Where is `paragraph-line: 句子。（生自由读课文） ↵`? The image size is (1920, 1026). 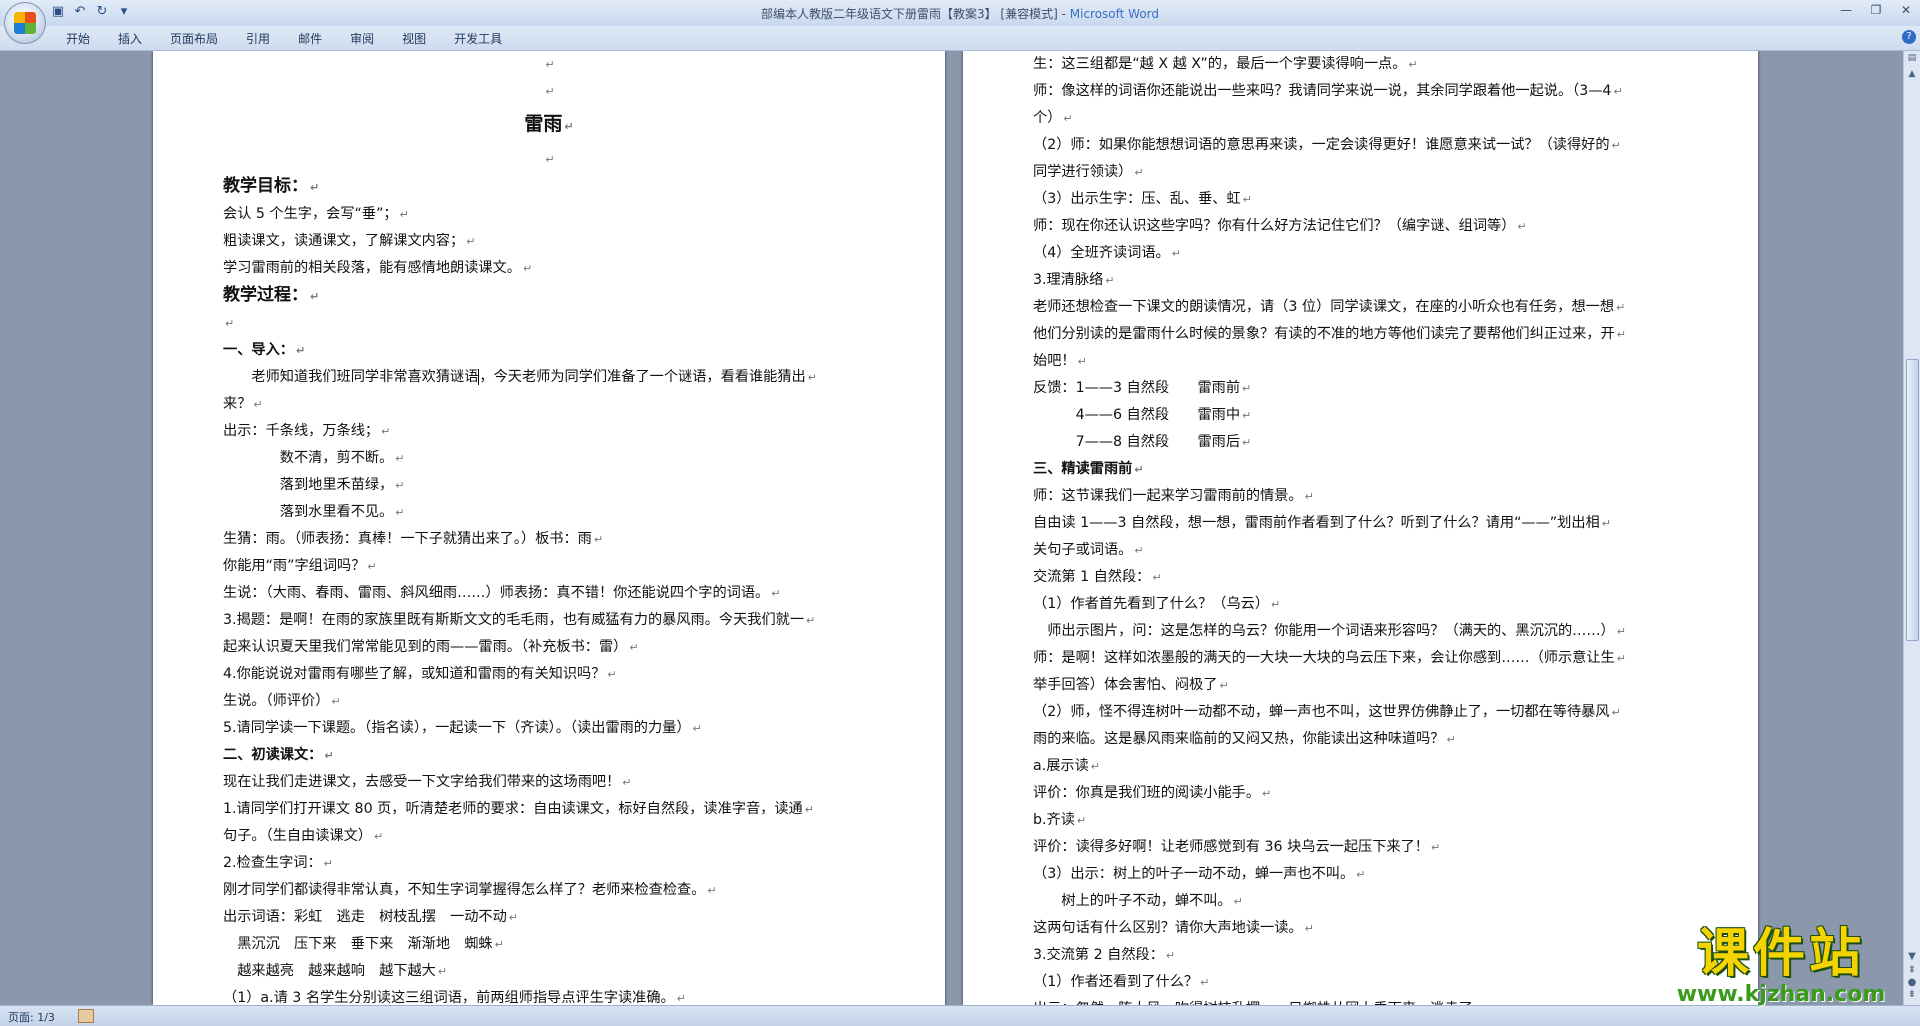 paragraph-line: 句子。（生自由读课文） ↵ is located at coordinates (549, 836).